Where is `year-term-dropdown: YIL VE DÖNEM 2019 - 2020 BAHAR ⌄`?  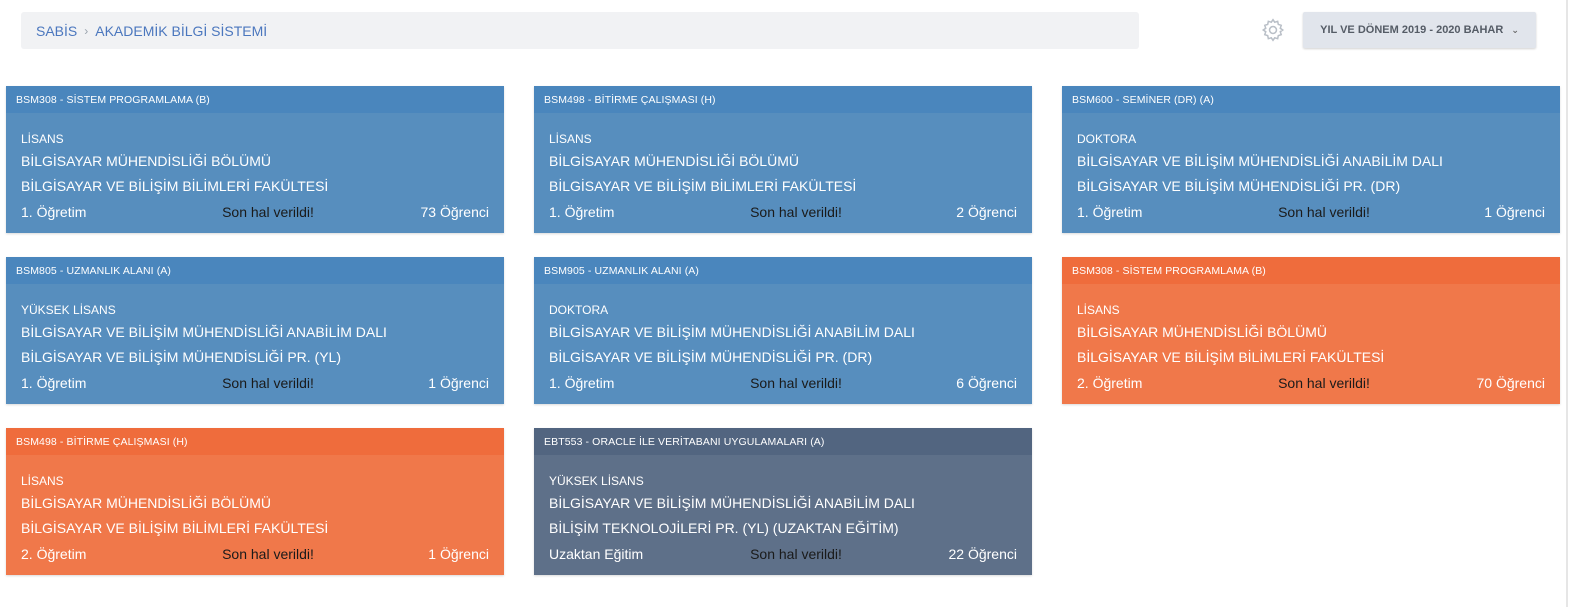 year-term-dropdown: YIL VE DÖNEM 2019 - 2020 BAHAR ⌄ is located at coordinates (1419, 30).